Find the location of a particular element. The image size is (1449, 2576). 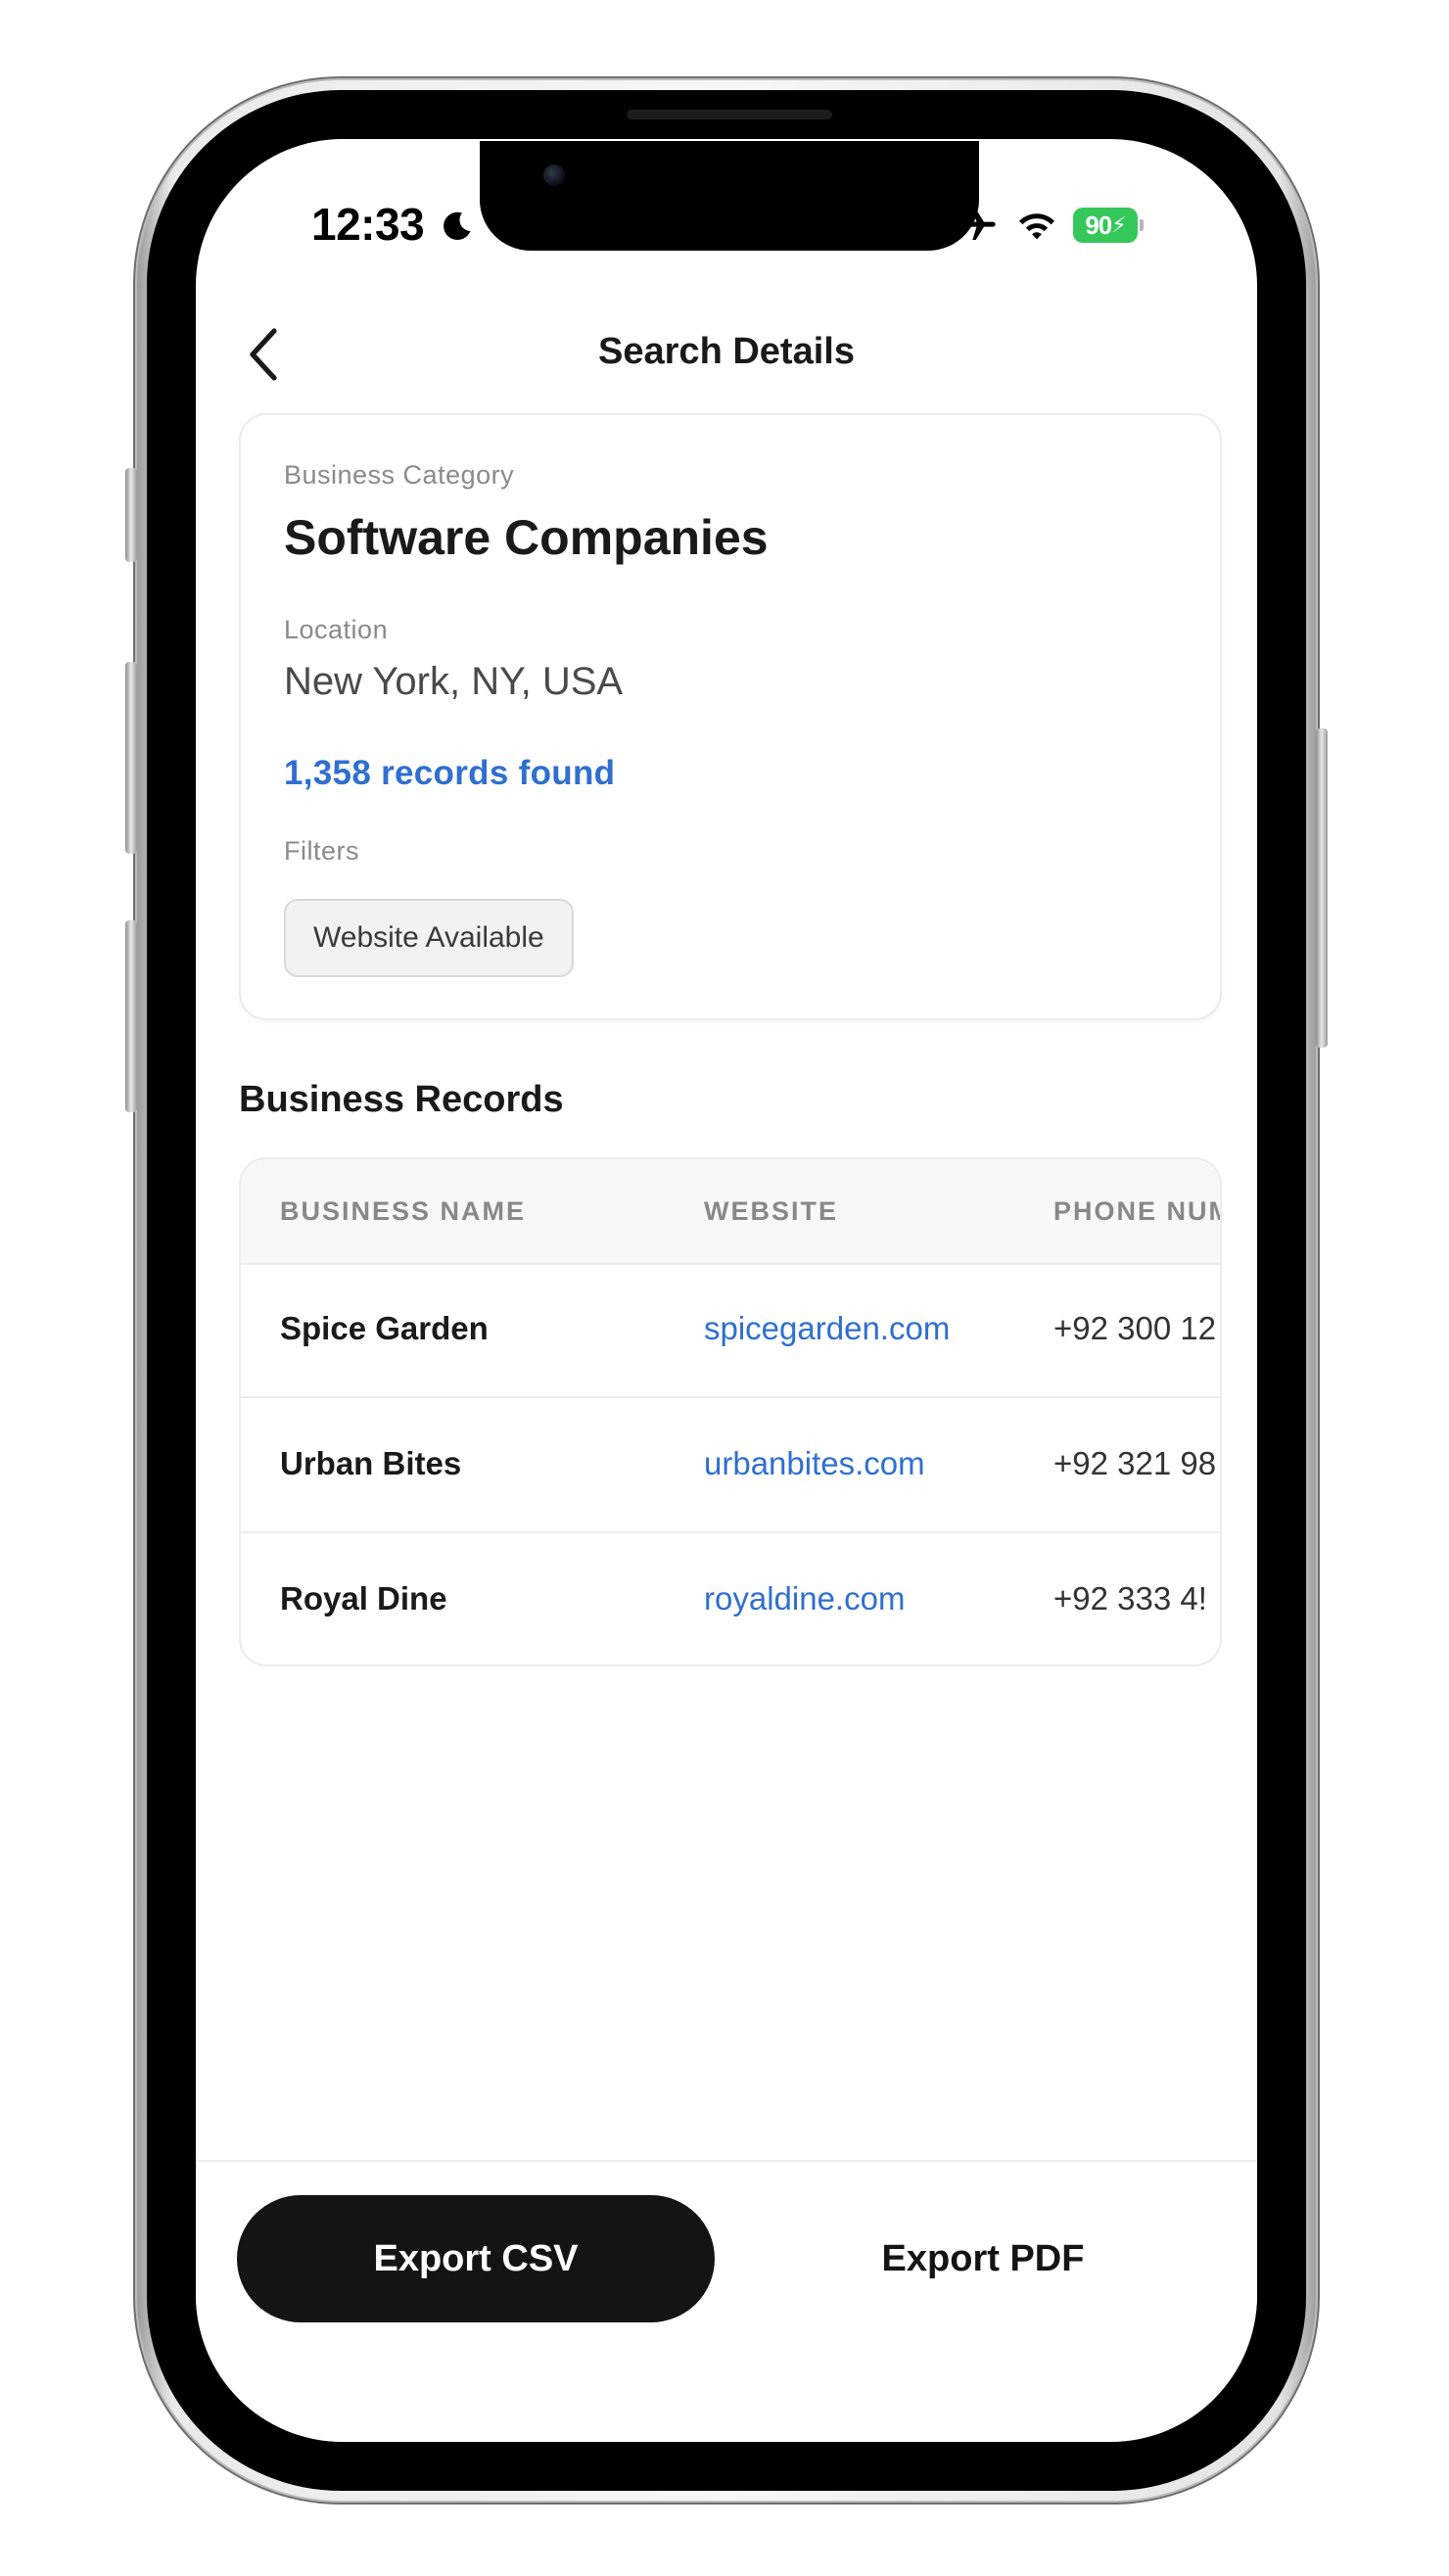

dynamic-island is located at coordinates (729, 196).